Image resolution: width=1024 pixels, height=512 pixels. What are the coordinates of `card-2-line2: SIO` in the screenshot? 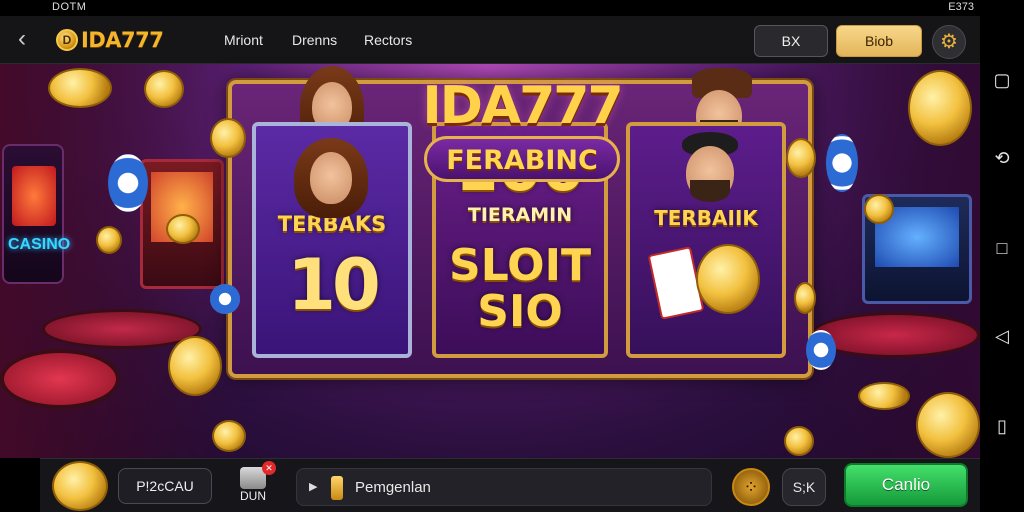 It's located at (520, 311).